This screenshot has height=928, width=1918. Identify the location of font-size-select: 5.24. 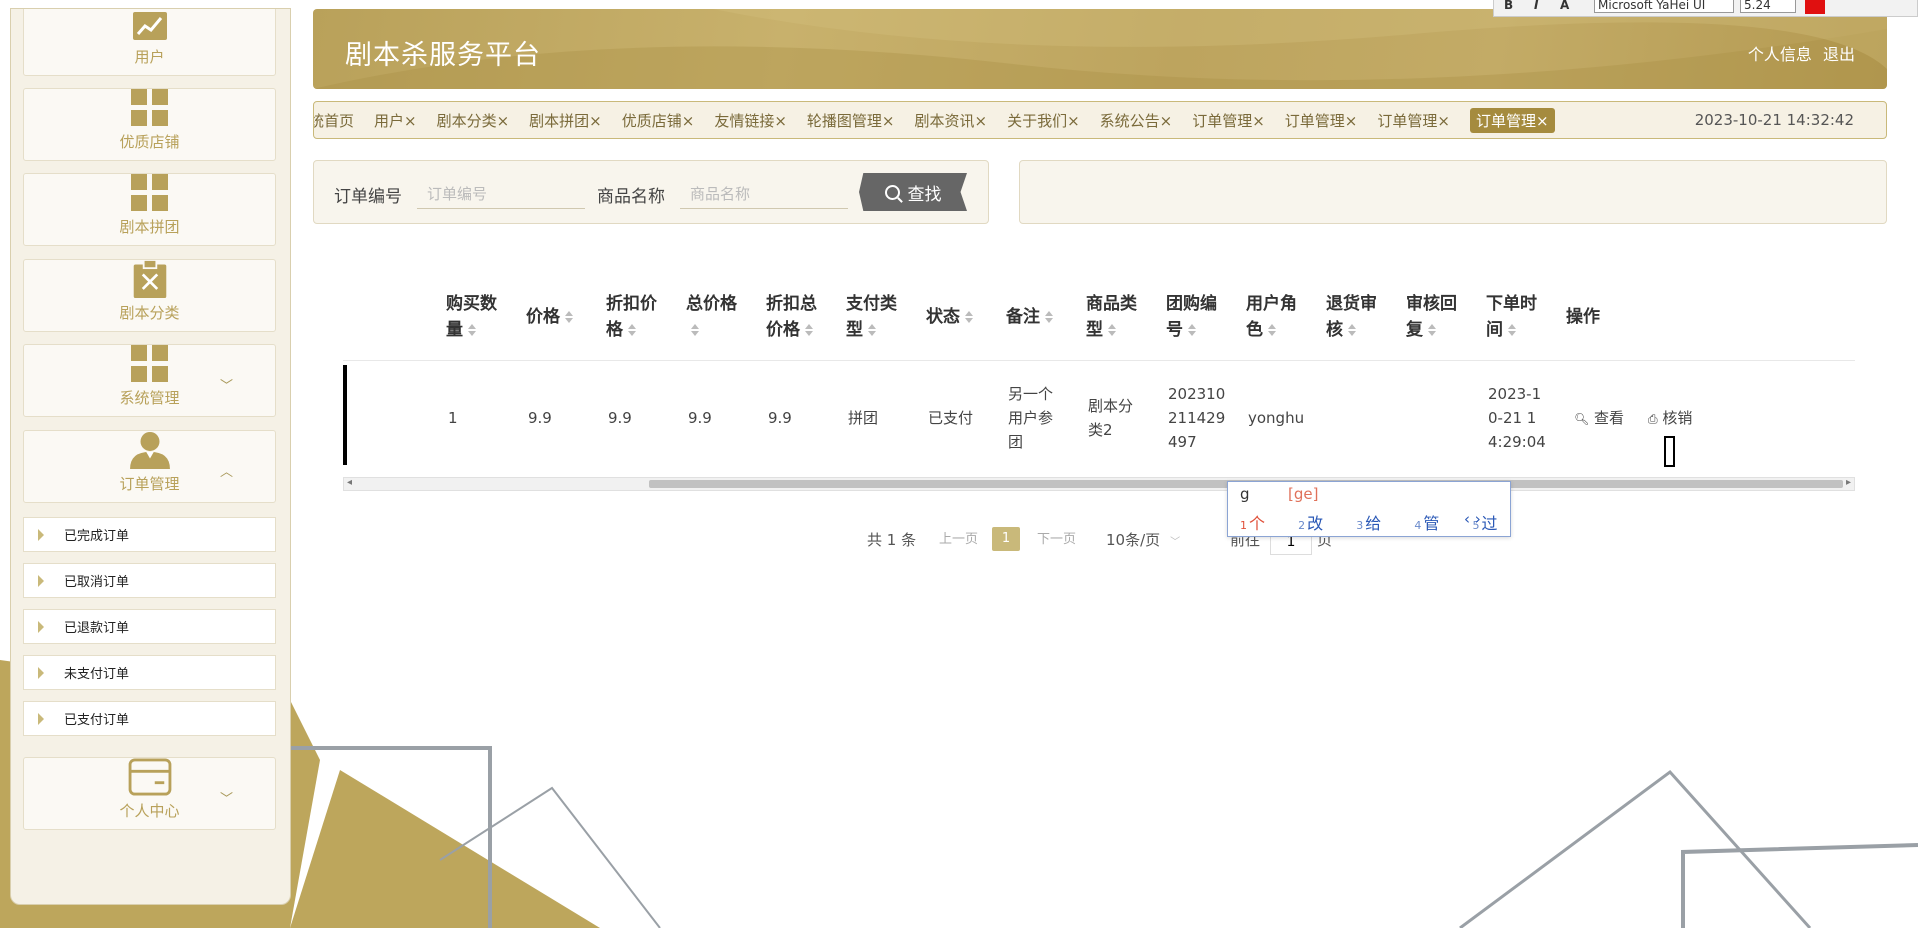
(1768, 6).